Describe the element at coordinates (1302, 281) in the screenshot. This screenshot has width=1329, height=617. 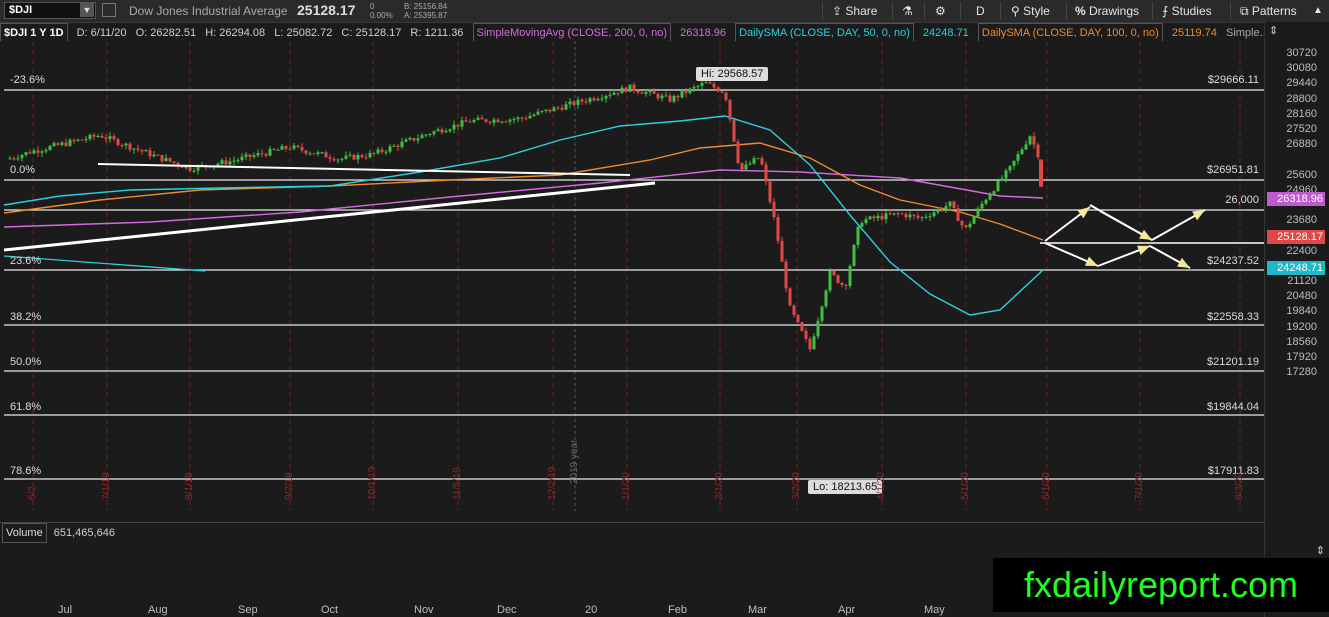
I see `y-axis-tick: 21120` at that location.